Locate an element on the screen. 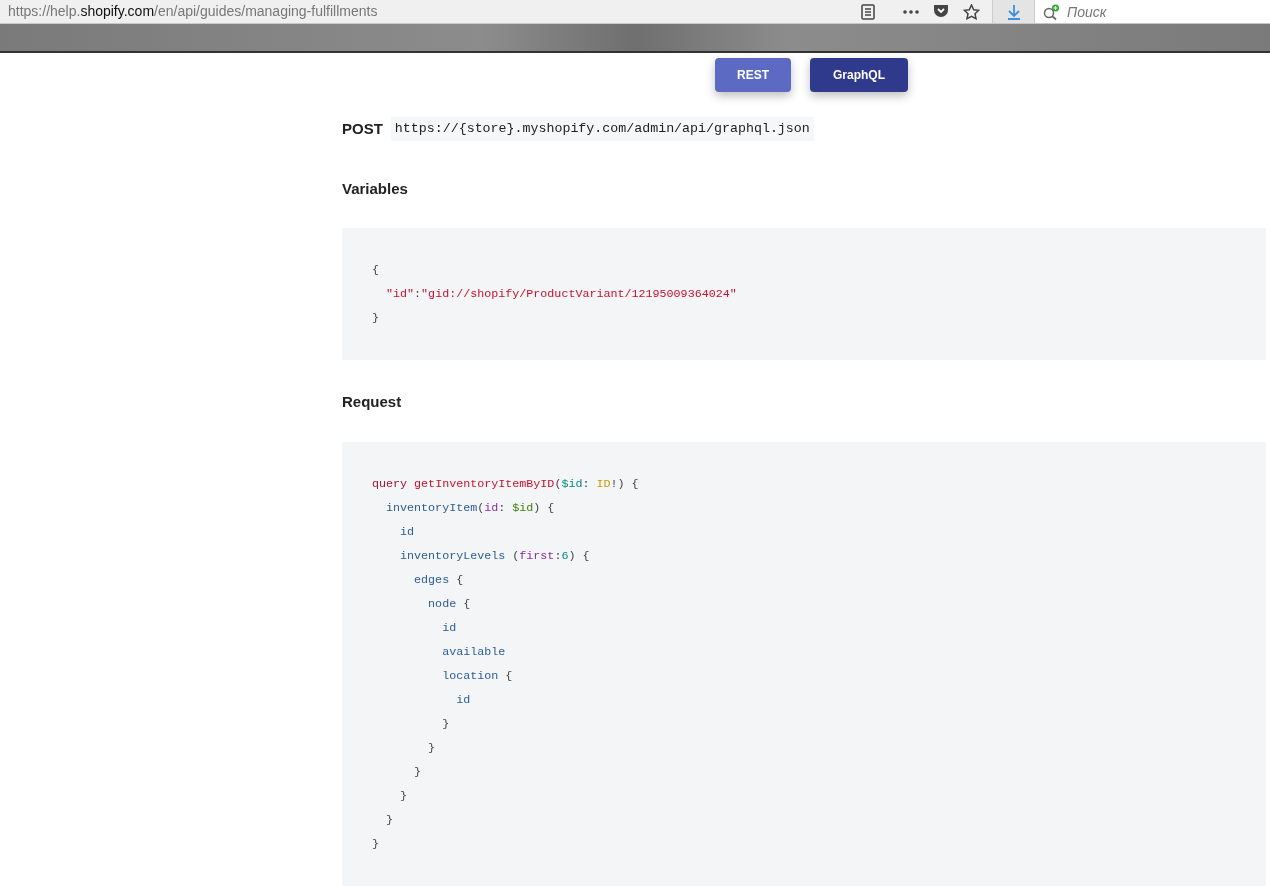 The image size is (1270, 886). code-line: available is located at coordinates (473, 652).